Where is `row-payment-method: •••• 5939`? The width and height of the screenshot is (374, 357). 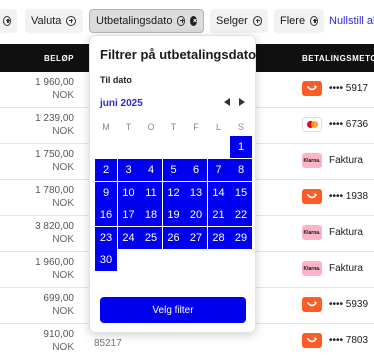 row-payment-method: •••• 5939 is located at coordinates (335, 304).